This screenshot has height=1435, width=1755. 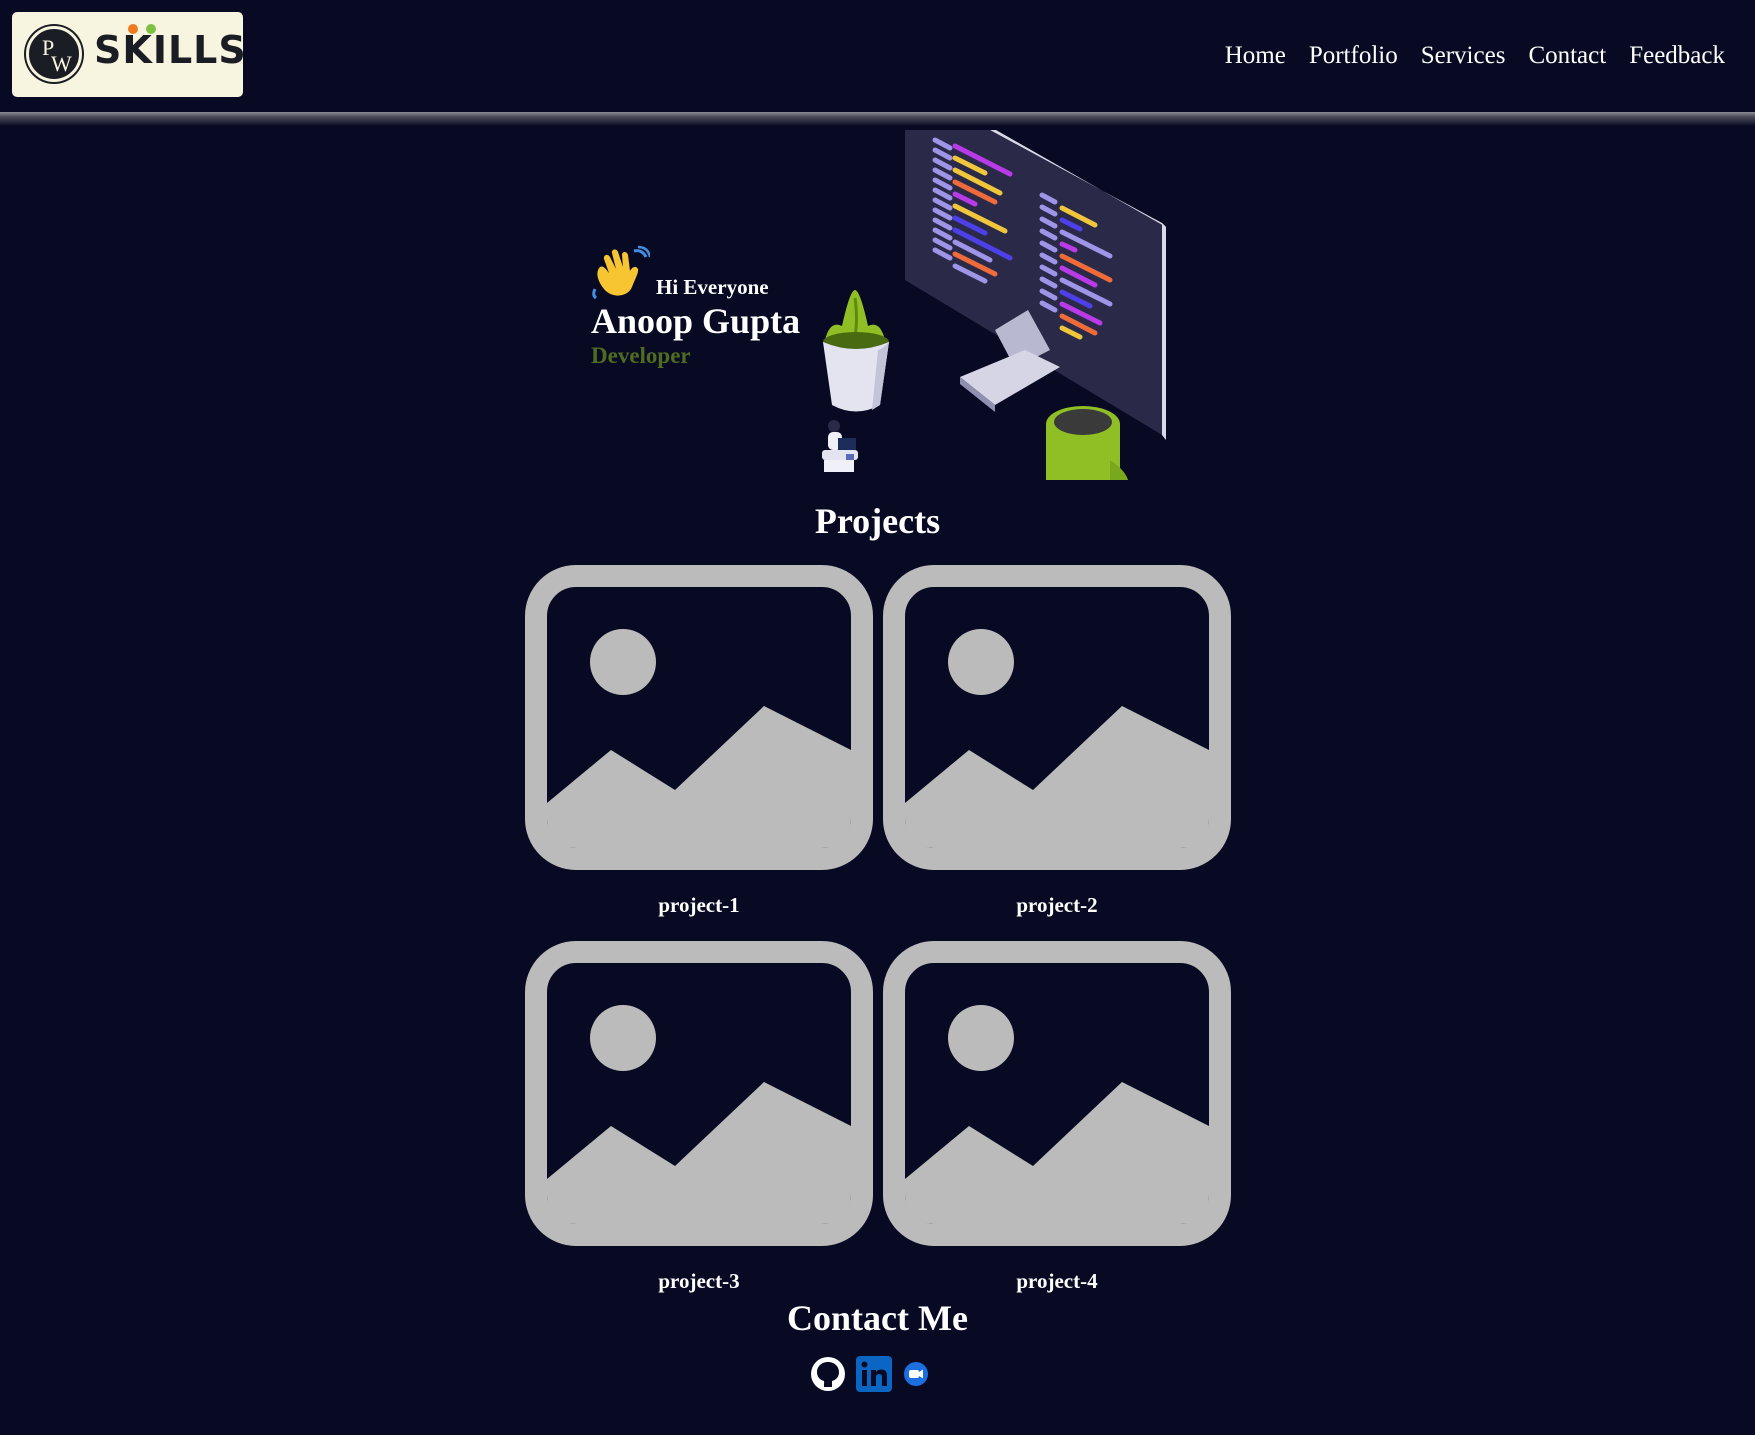 I want to click on main-nav: Home Portfolio Services Contact Feedback, so click(x=1475, y=56).